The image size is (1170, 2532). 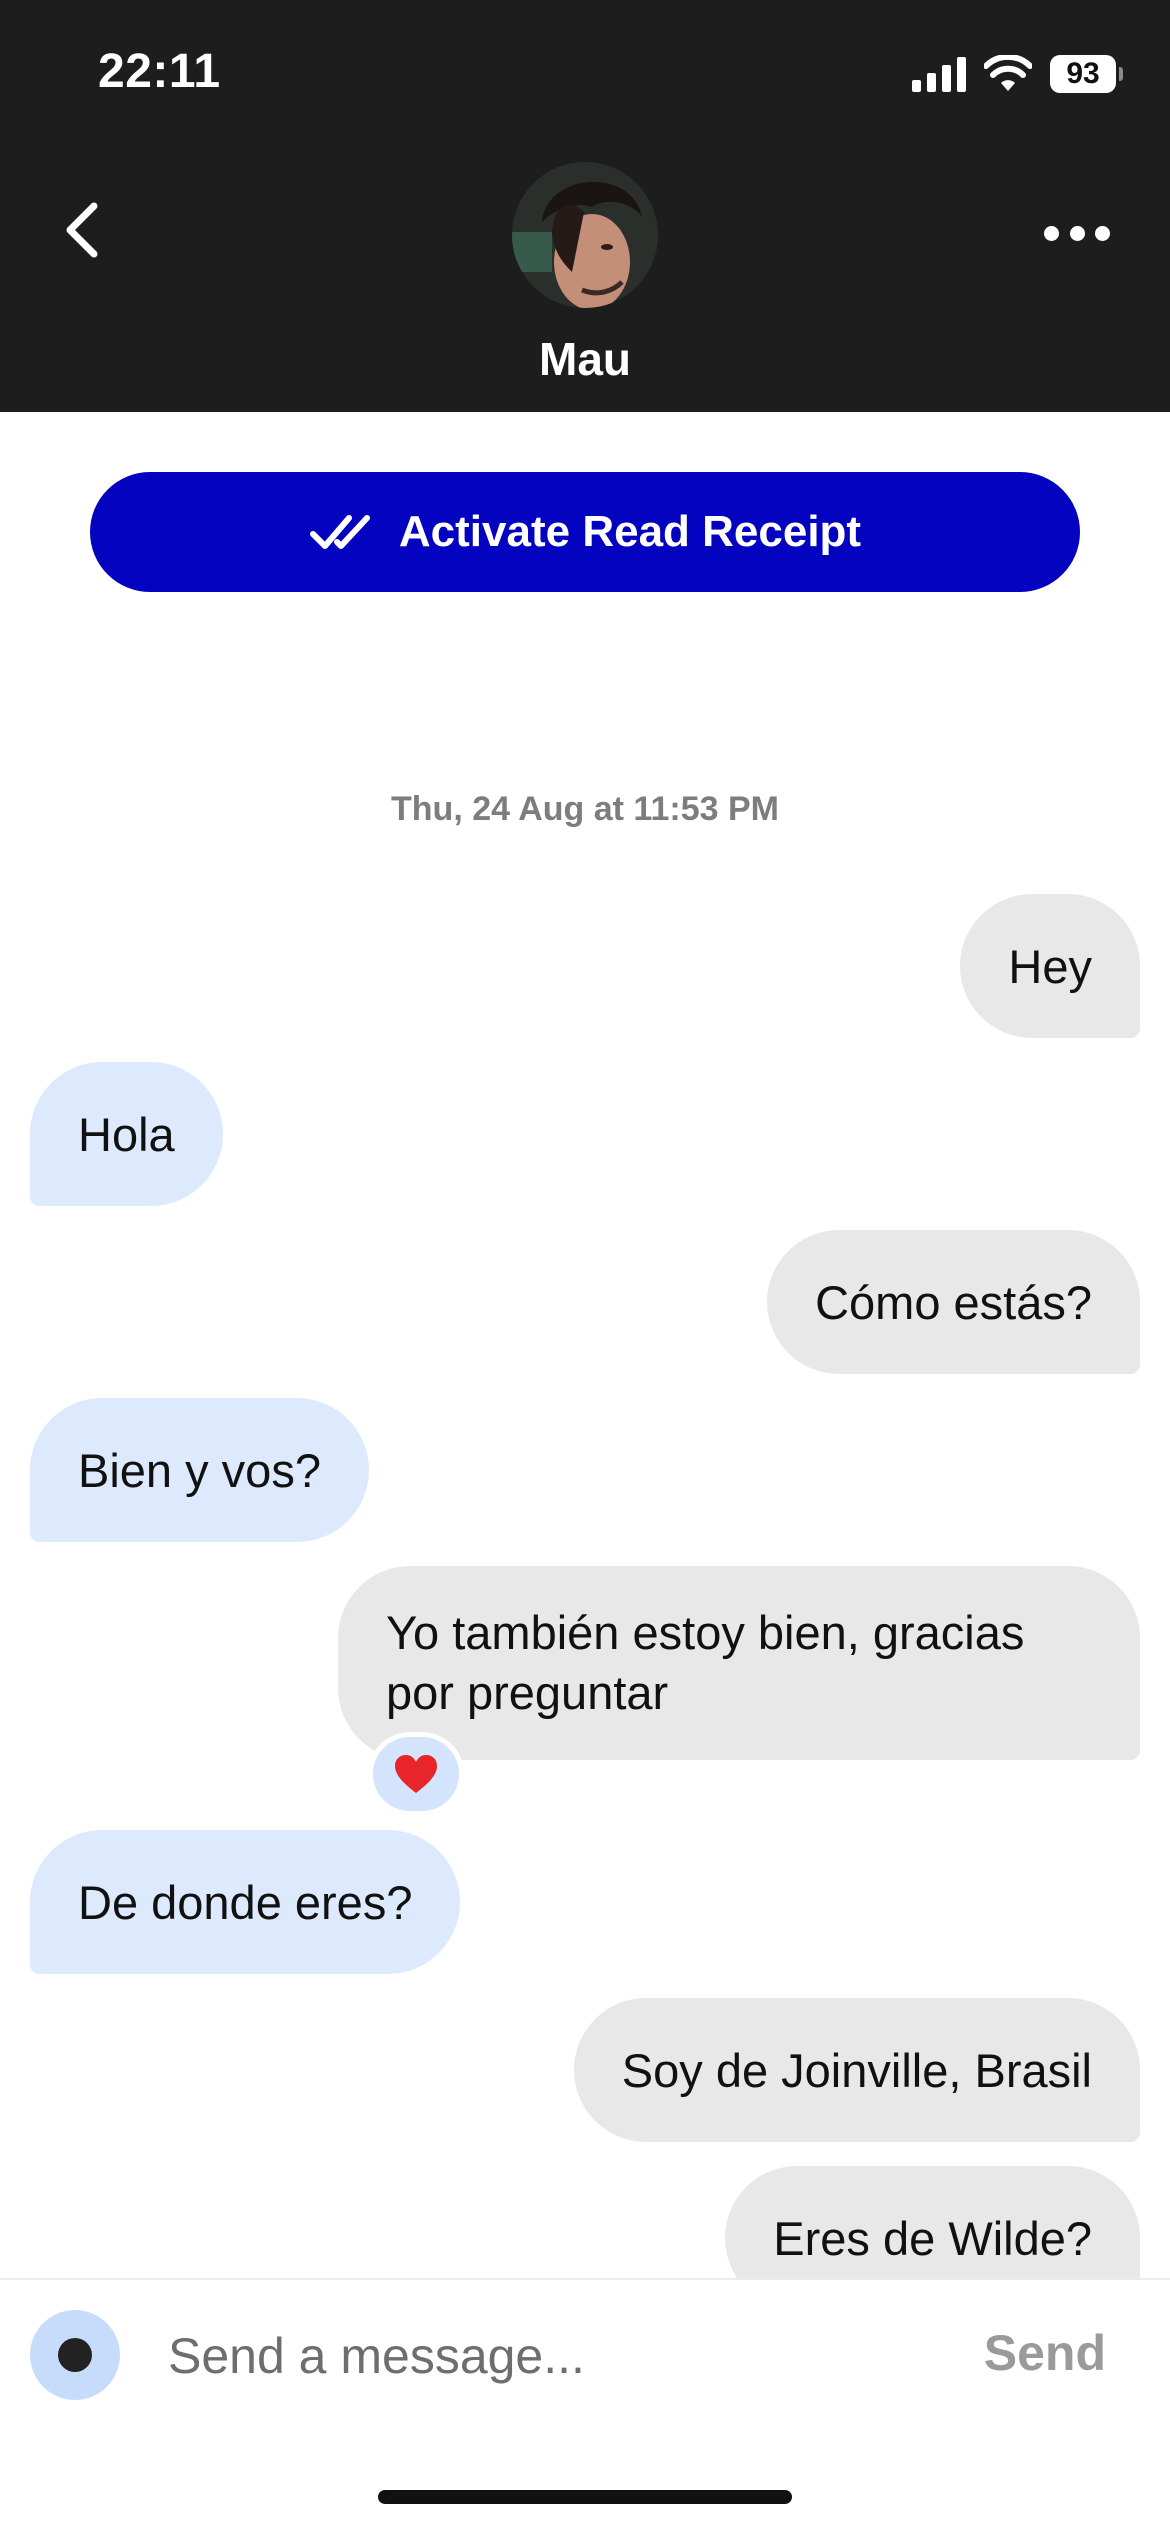 I want to click on record-dot-icon, so click(x=75, y=2355).